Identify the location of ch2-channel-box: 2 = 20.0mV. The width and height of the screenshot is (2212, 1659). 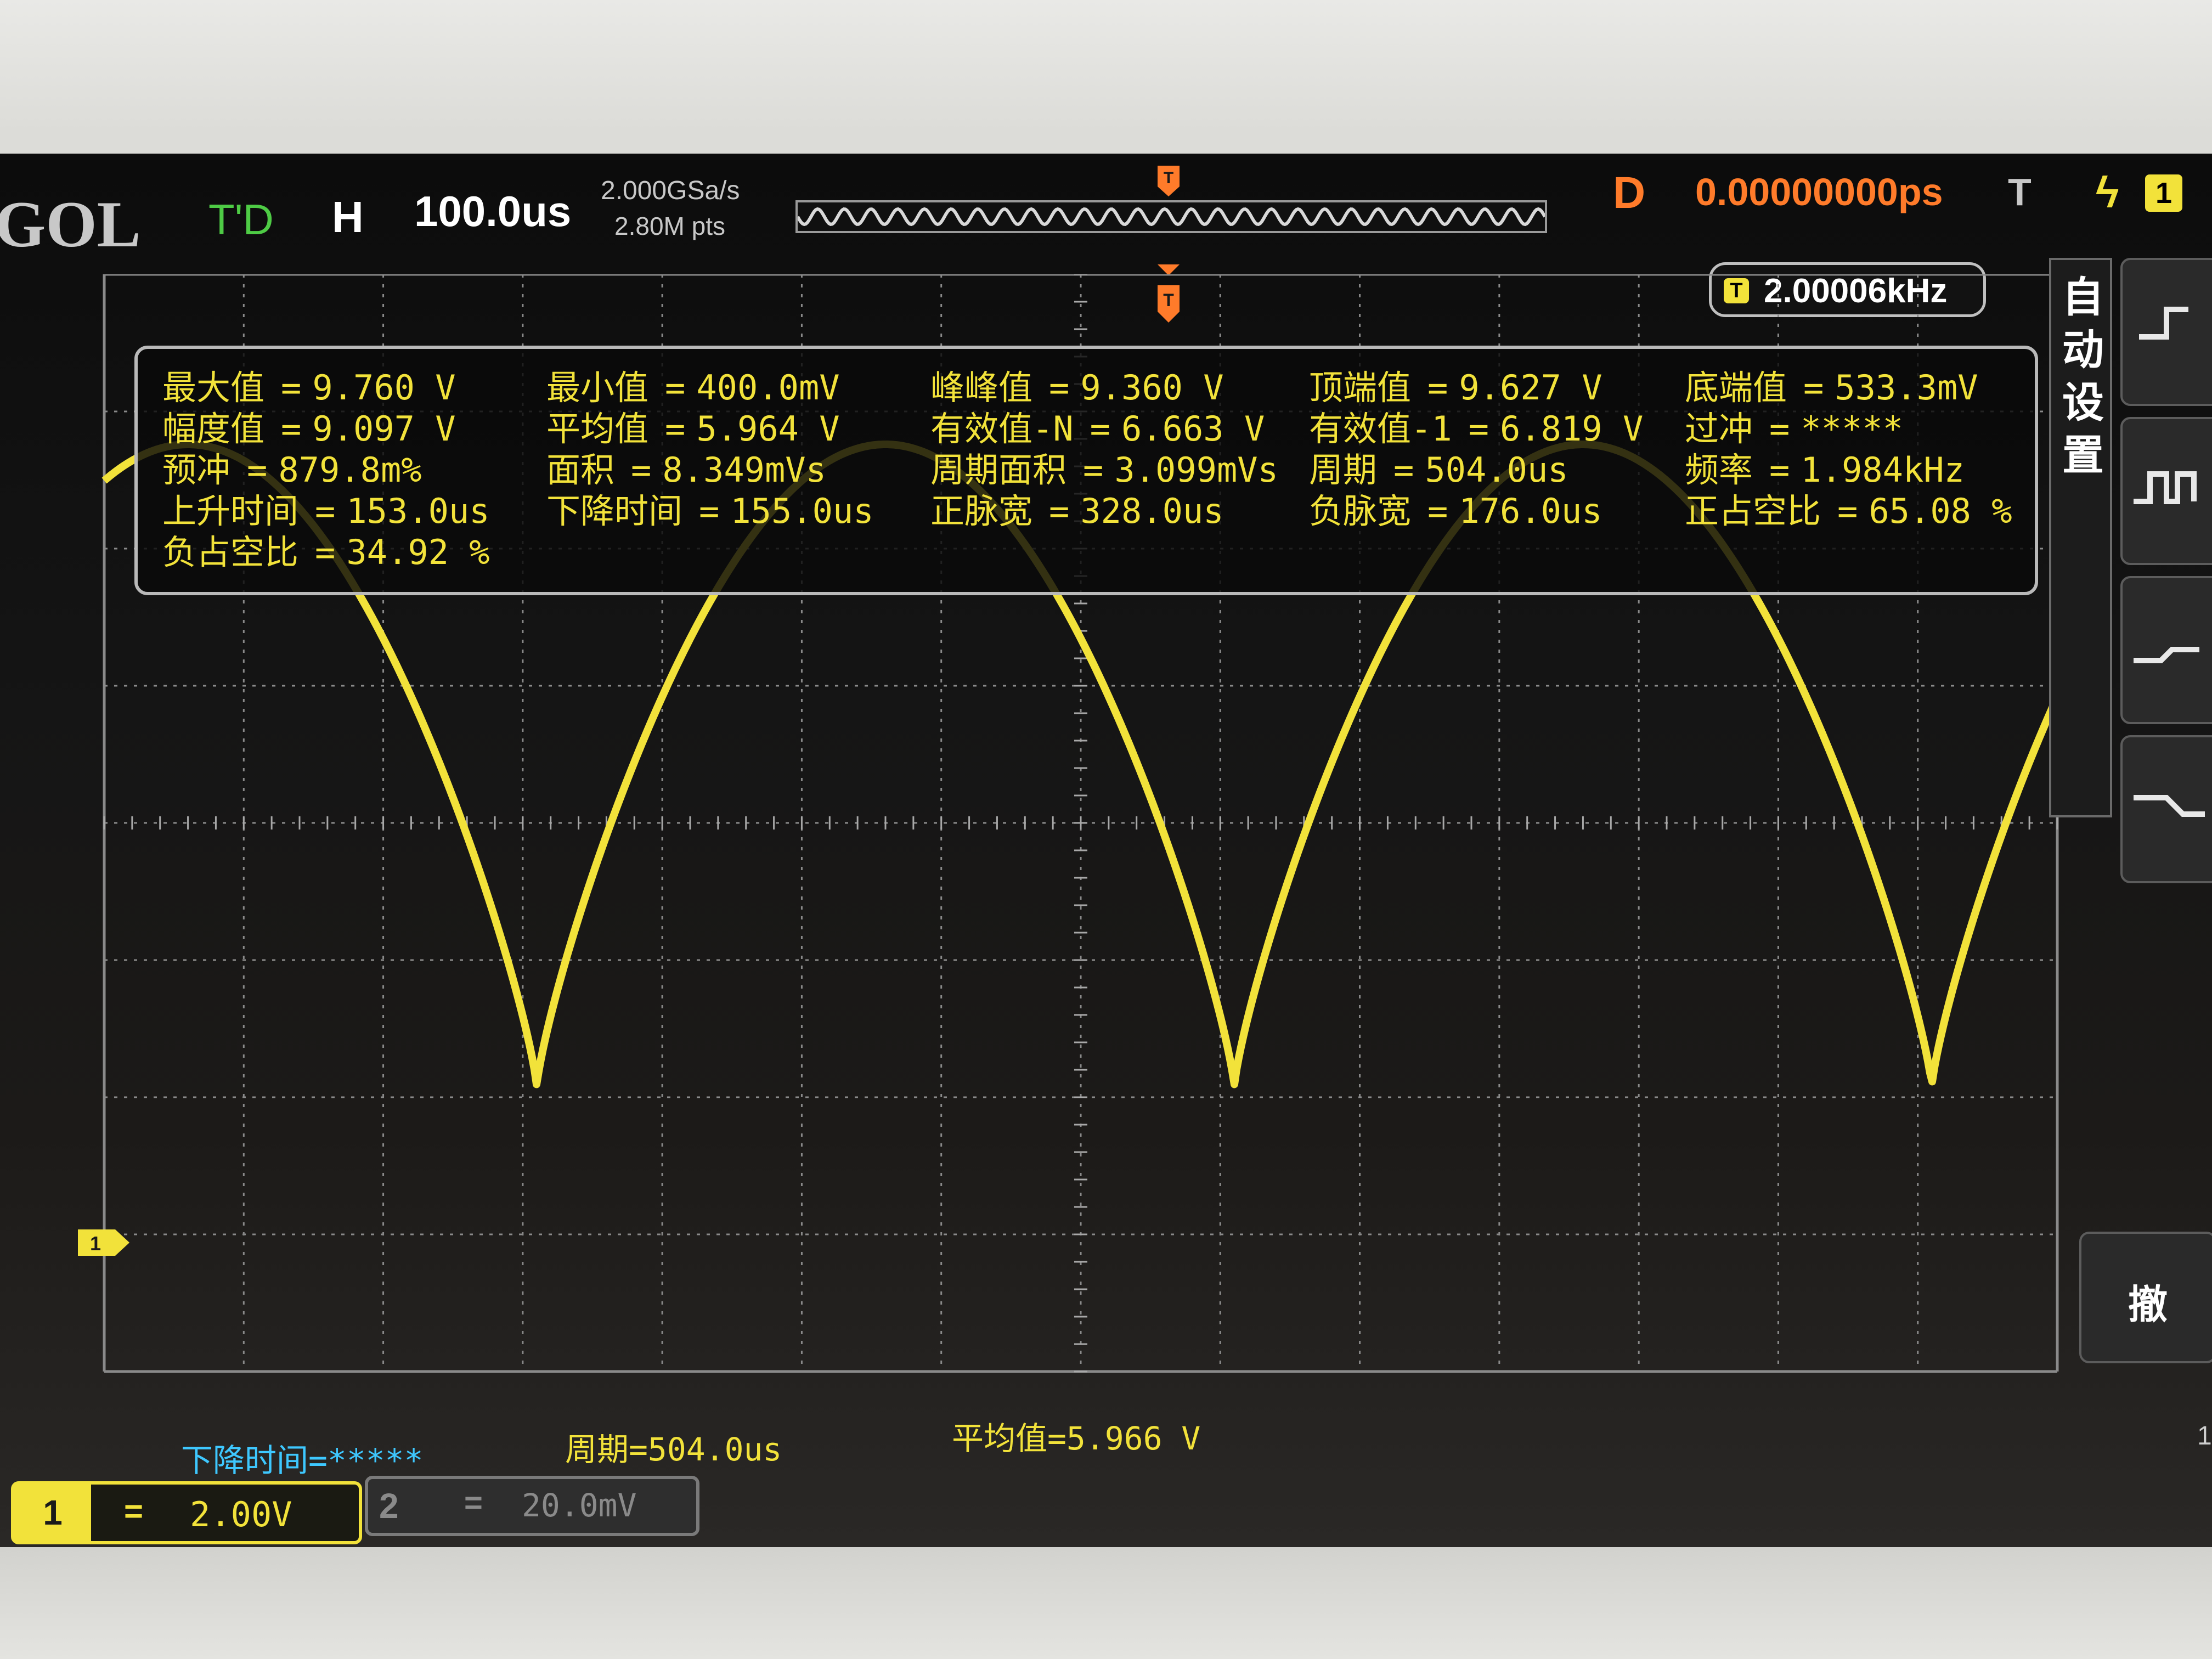
(532, 1506).